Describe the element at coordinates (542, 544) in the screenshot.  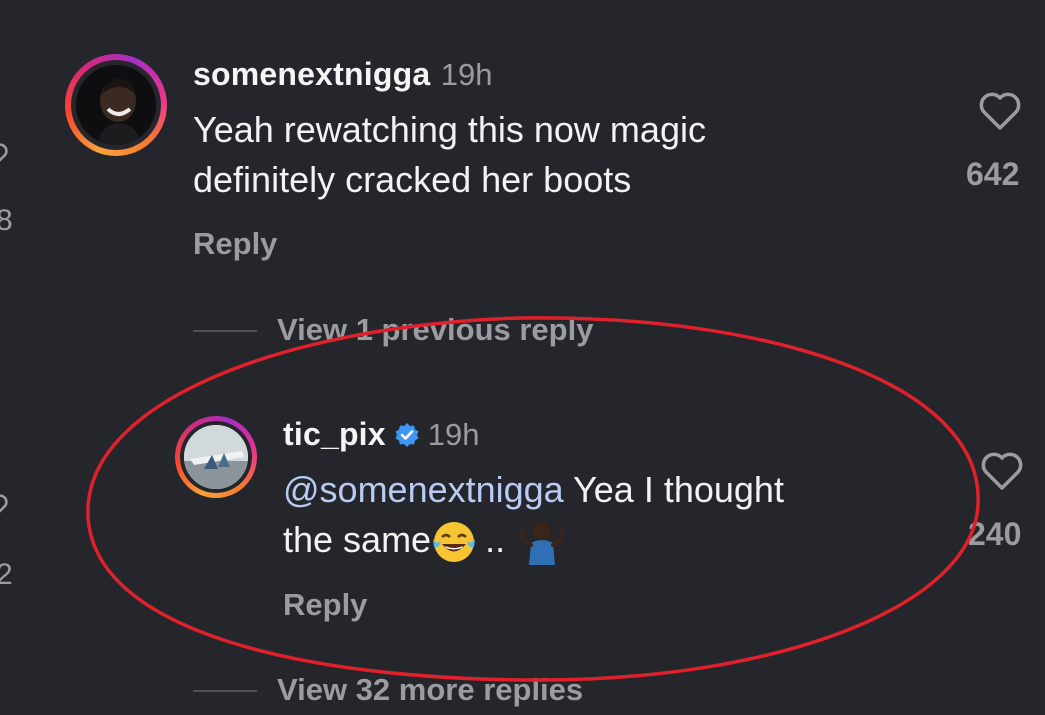
I see `person-shrugging-icon` at that location.